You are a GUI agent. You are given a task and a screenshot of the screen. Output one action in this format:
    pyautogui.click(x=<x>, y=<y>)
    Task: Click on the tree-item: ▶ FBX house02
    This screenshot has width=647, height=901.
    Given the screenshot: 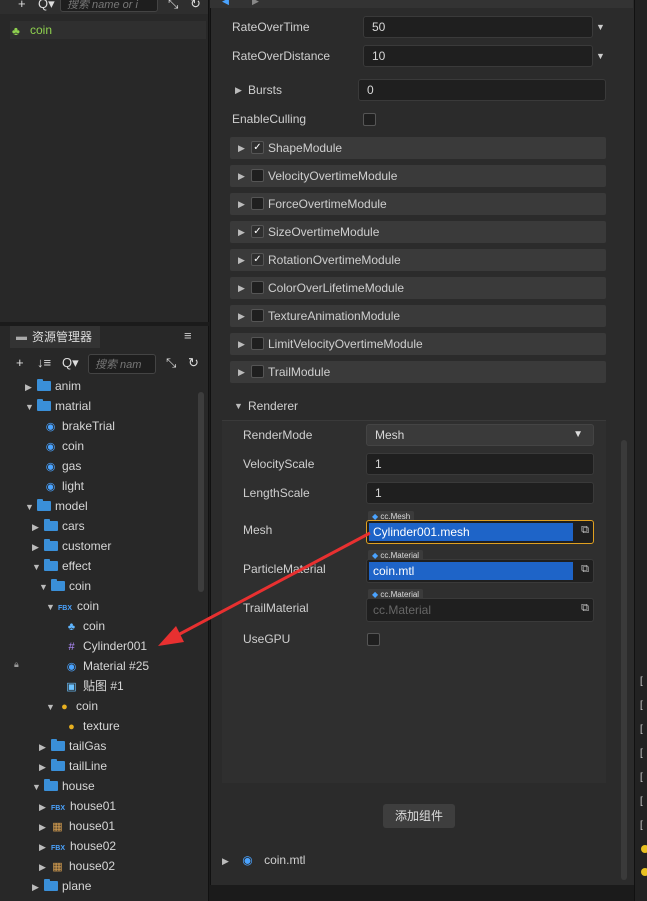 What is the action you would take?
    pyautogui.click(x=77, y=846)
    